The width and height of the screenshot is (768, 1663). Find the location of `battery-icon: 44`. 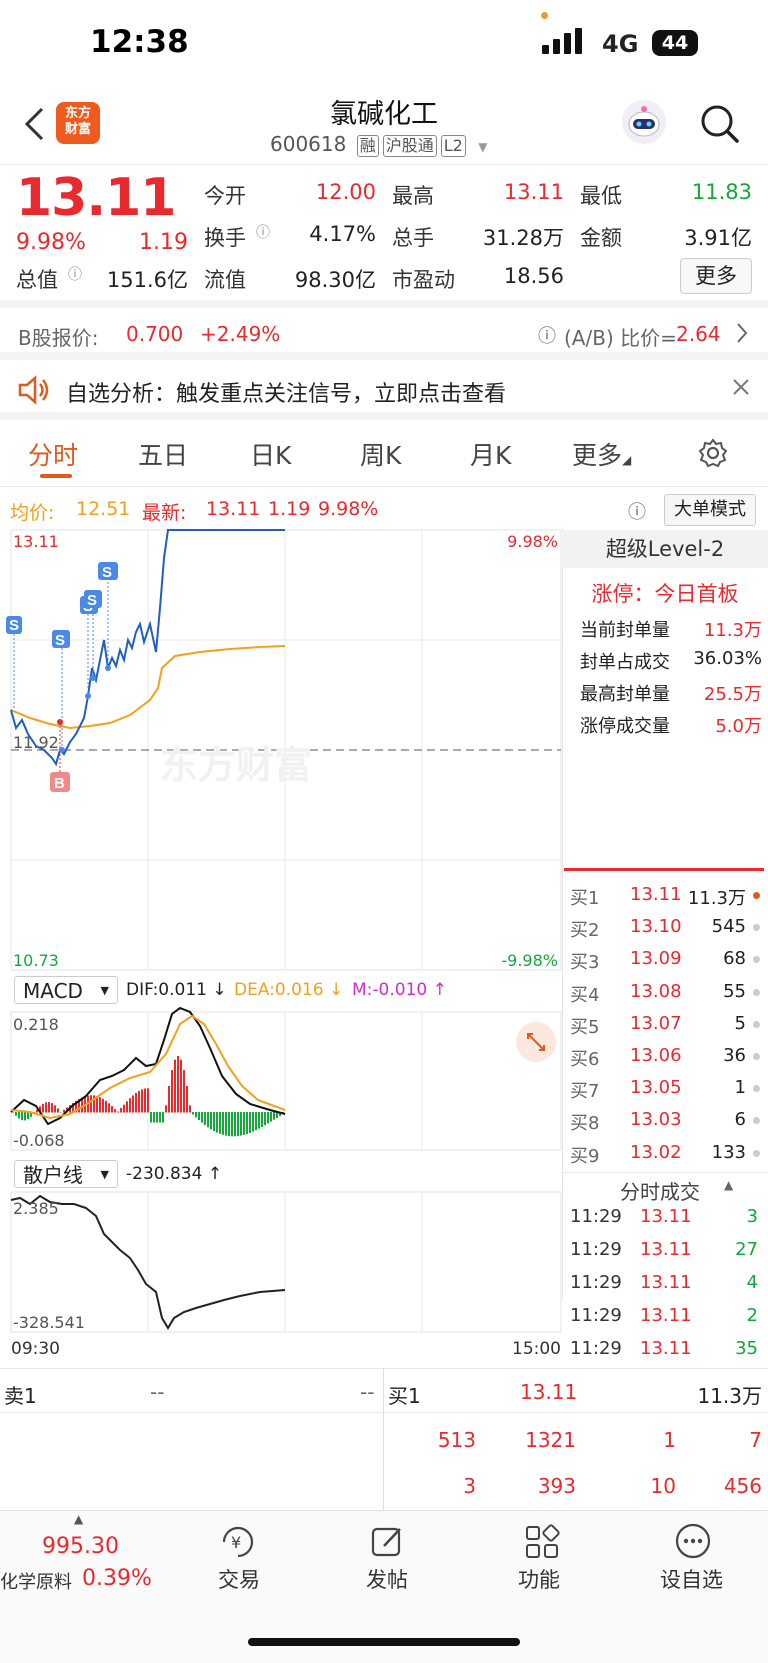

battery-icon: 44 is located at coordinates (675, 43).